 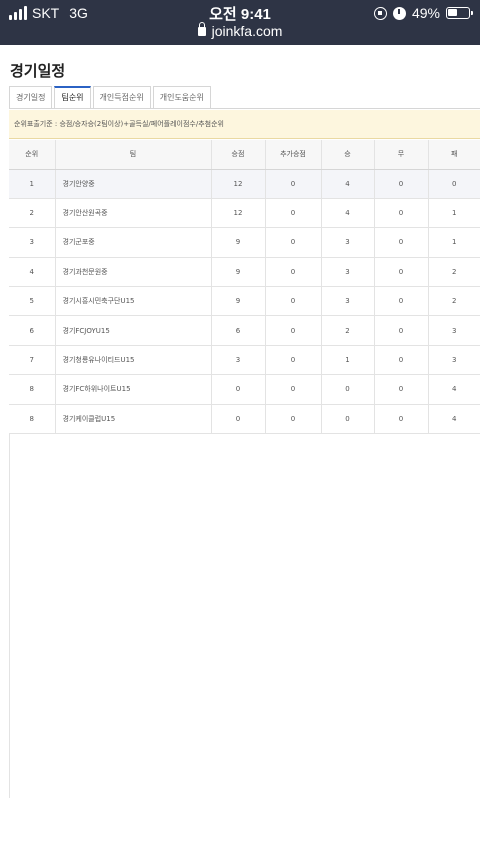 What do you see at coordinates (380, 13) in the screenshot?
I see `rotation-lock-icon` at bounding box center [380, 13].